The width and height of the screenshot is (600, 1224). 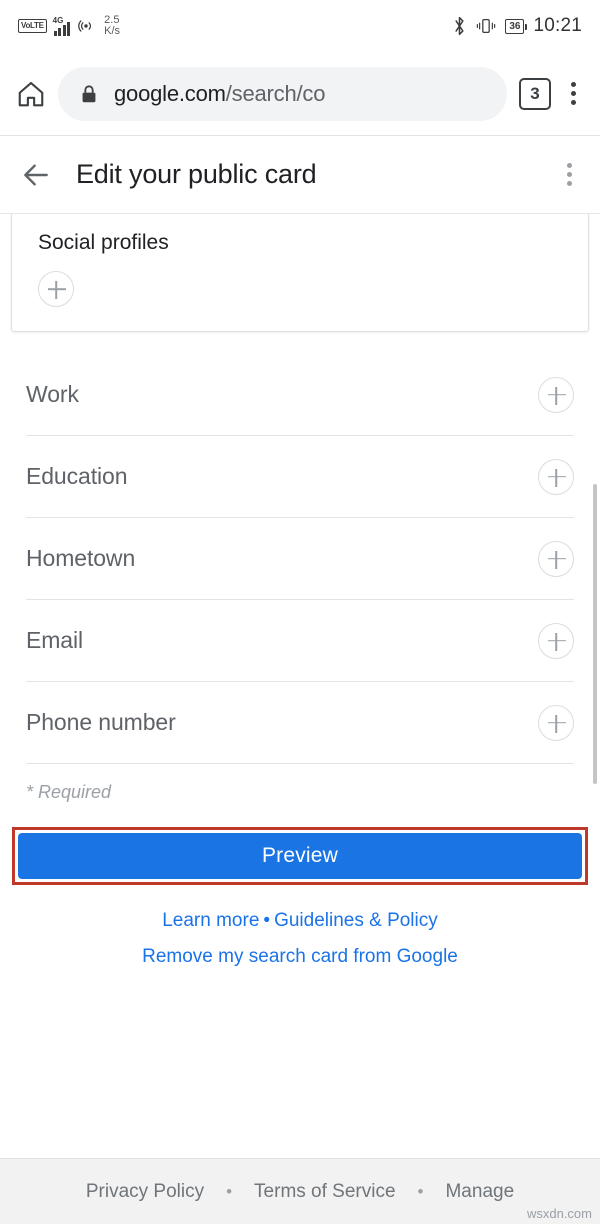 What do you see at coordinates (486, 26) in the screenshot?
I see `vibrate-icon` at bounding box center [486, 26].